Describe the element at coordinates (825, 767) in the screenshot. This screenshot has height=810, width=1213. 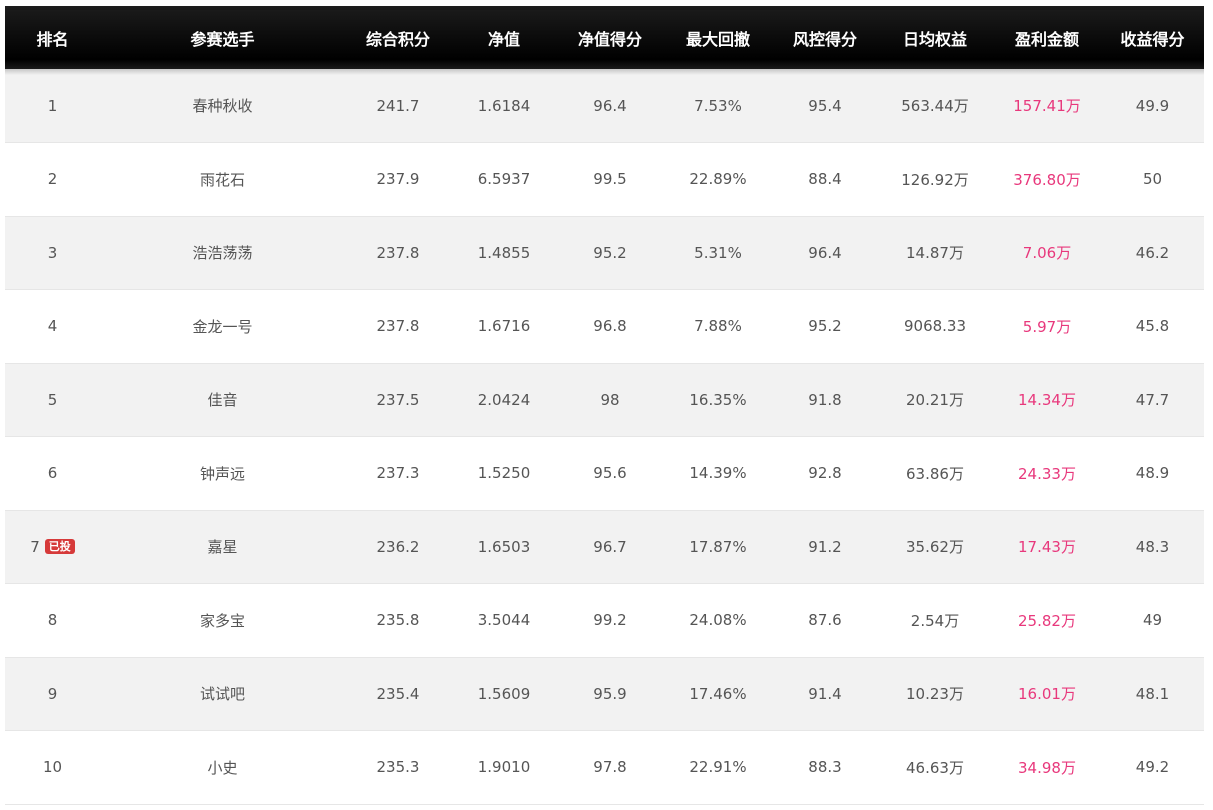
I see `risk-score: 88.3` at that location.